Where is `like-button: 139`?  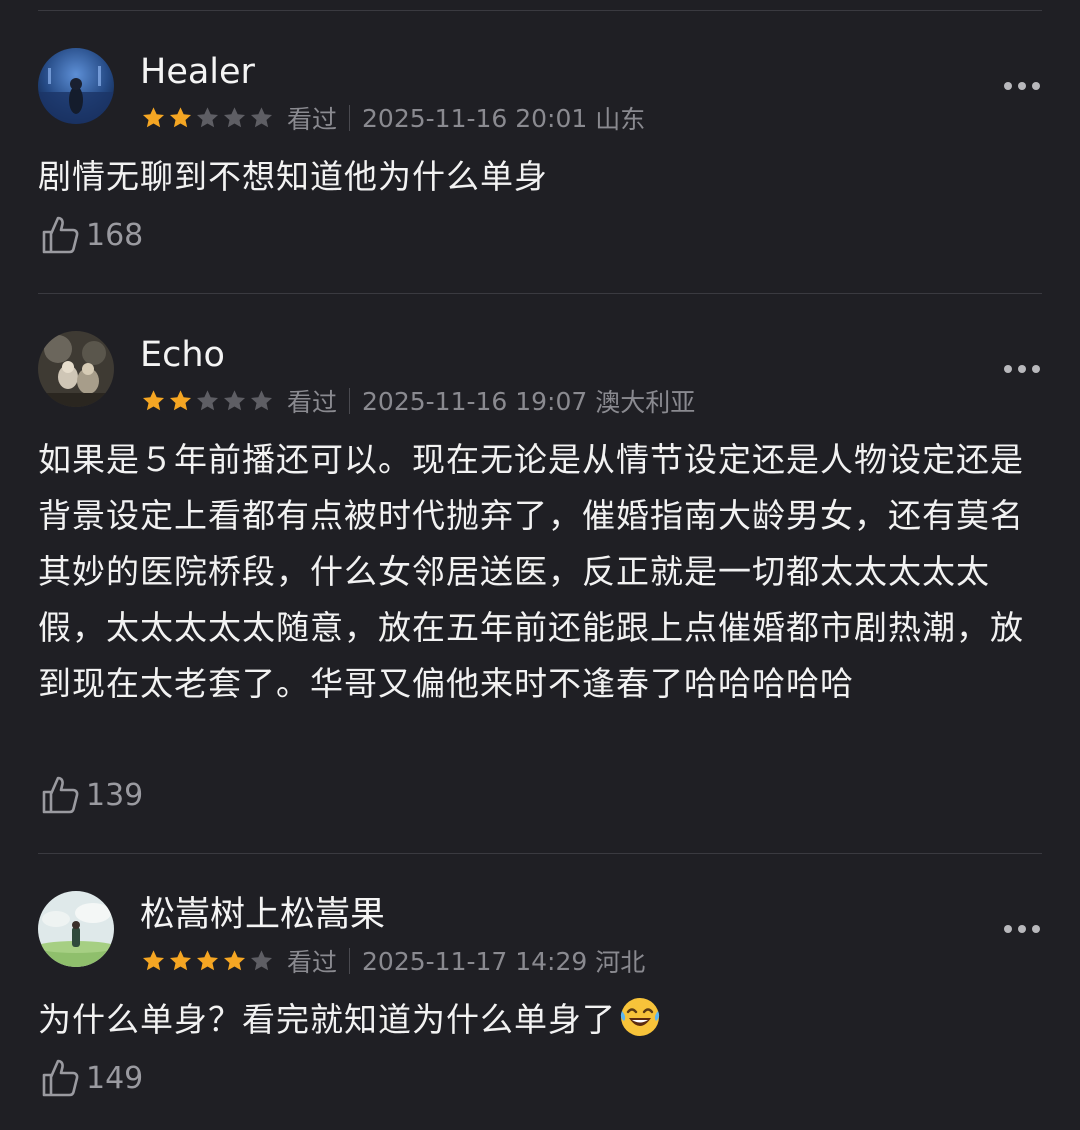
like-button: 139 is located at coordinates (91, 795).